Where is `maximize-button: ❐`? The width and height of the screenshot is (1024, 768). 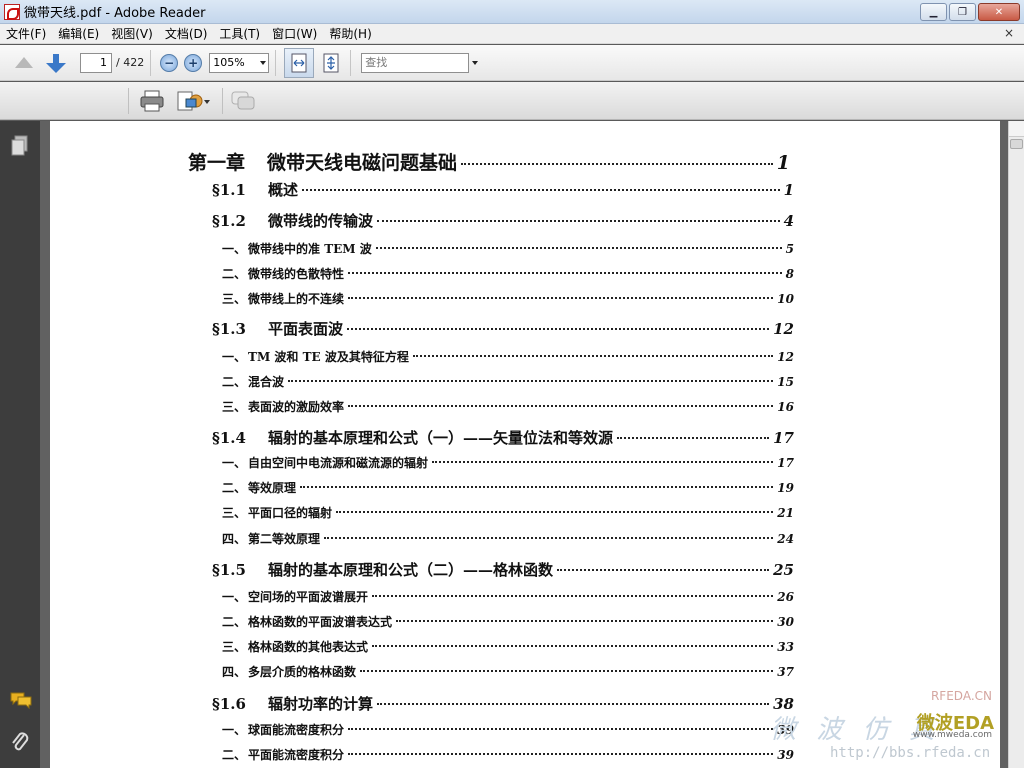 maximize-button: ❐ is located at coordinates (962, 12).